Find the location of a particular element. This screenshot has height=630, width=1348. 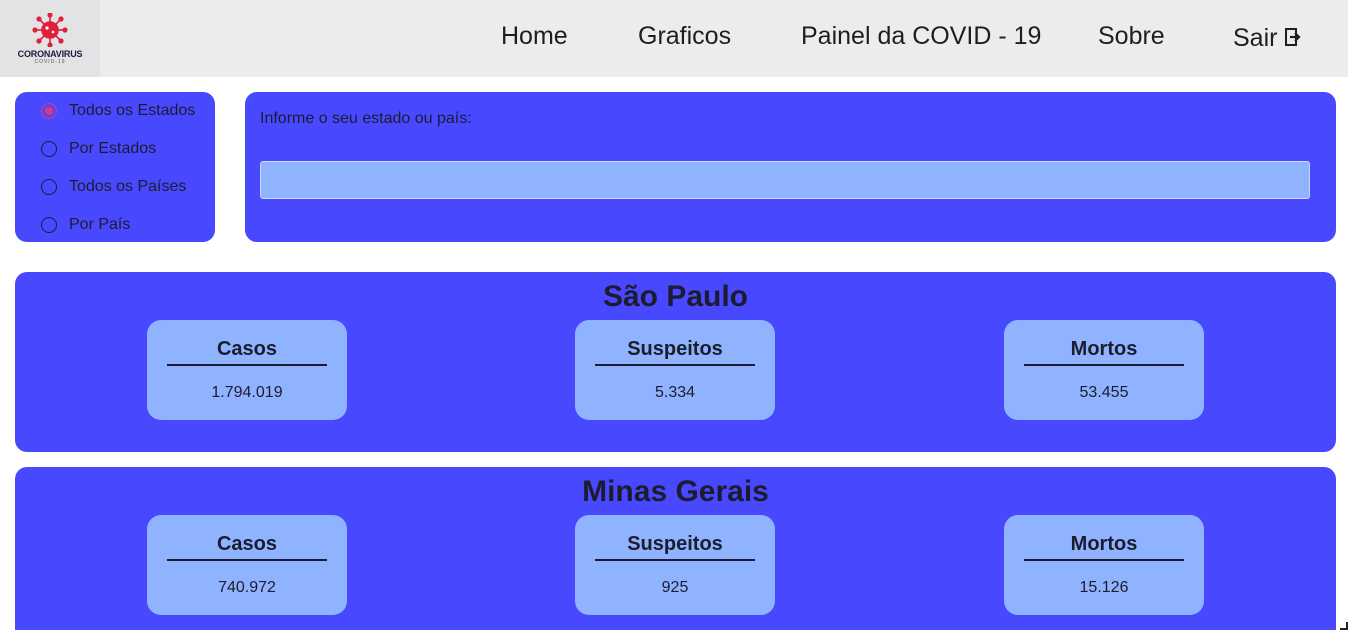

state-title: Minas Gerais is located at coordinates (675, 491).